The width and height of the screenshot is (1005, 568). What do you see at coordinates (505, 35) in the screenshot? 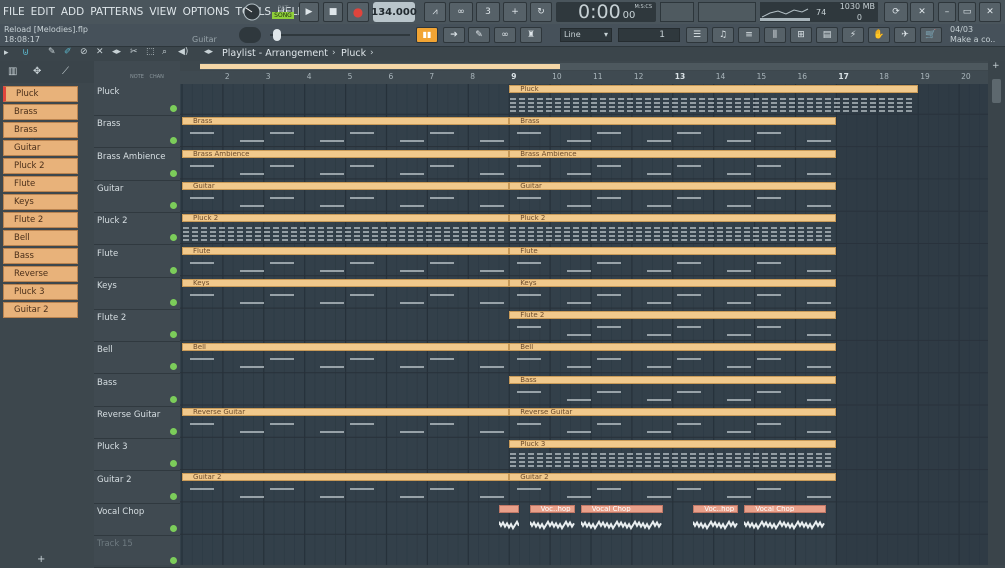
I see `link-tool-button: ∞` at bounding box center [505, 35].